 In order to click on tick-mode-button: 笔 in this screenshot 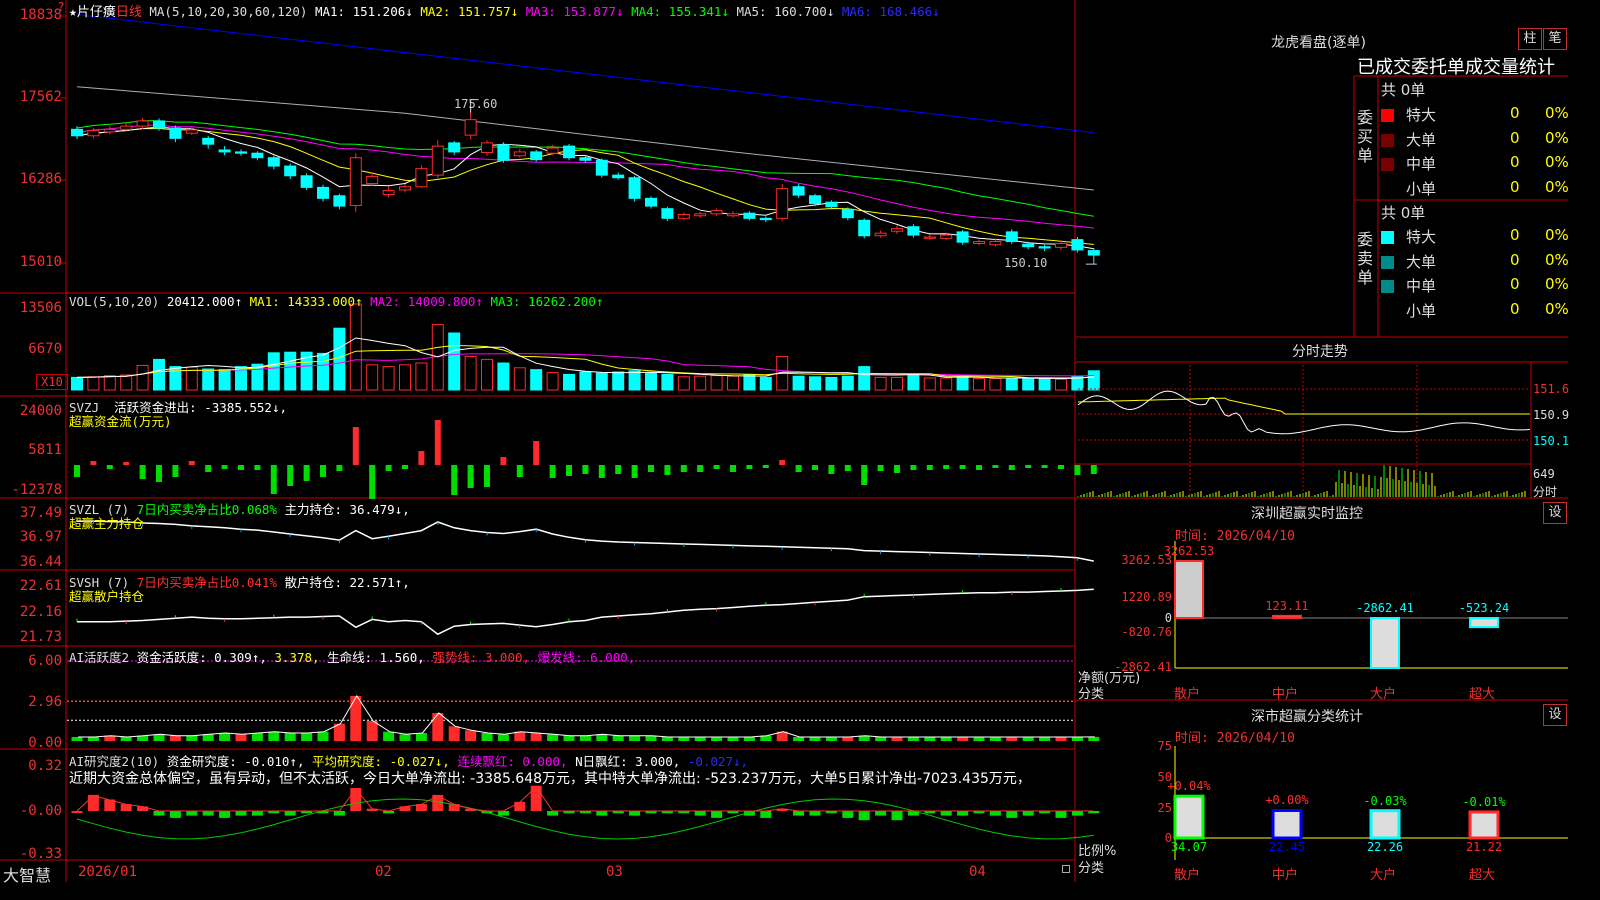, I will do `click(1555, 39)`.